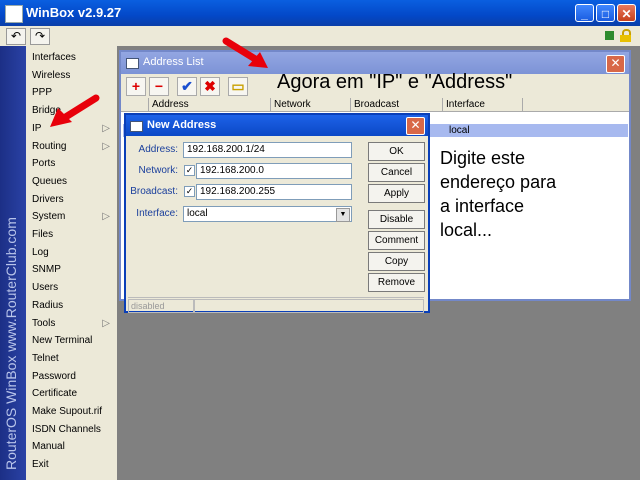 The height and width of the screenshot is (480, 640). I want to click on menu-item-new-terminal: New Terminal, so click(74, 340).